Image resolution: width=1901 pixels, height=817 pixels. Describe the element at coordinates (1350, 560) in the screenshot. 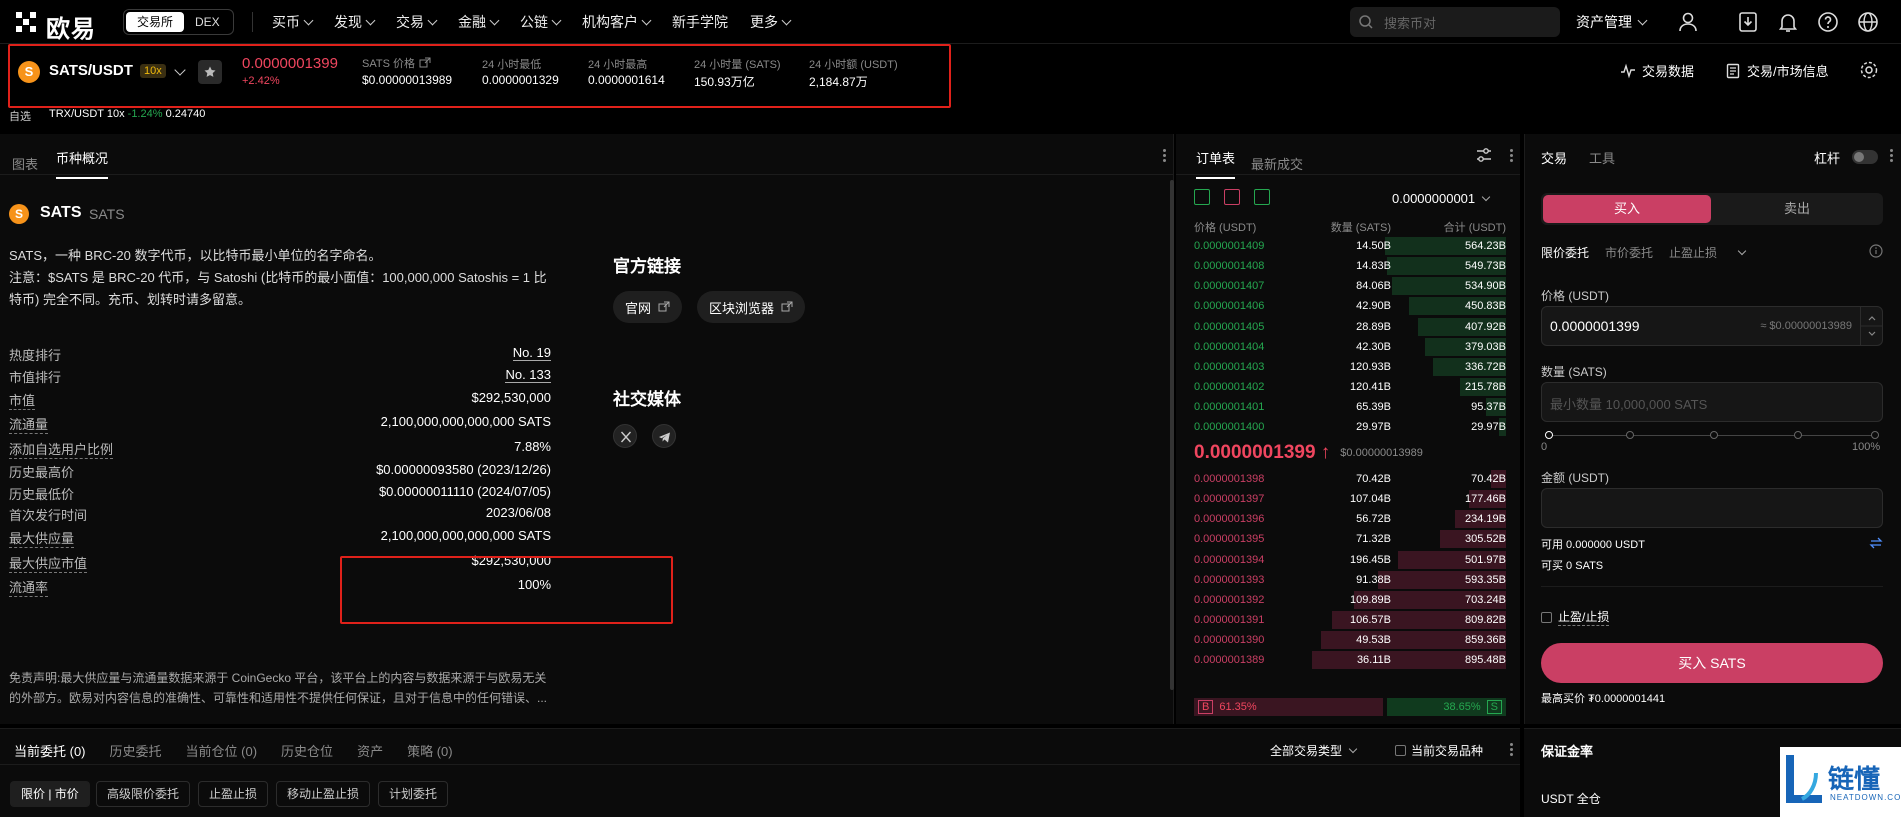

I see `bid-row: 0.0000001394 196.45B 501.97B` at that location.